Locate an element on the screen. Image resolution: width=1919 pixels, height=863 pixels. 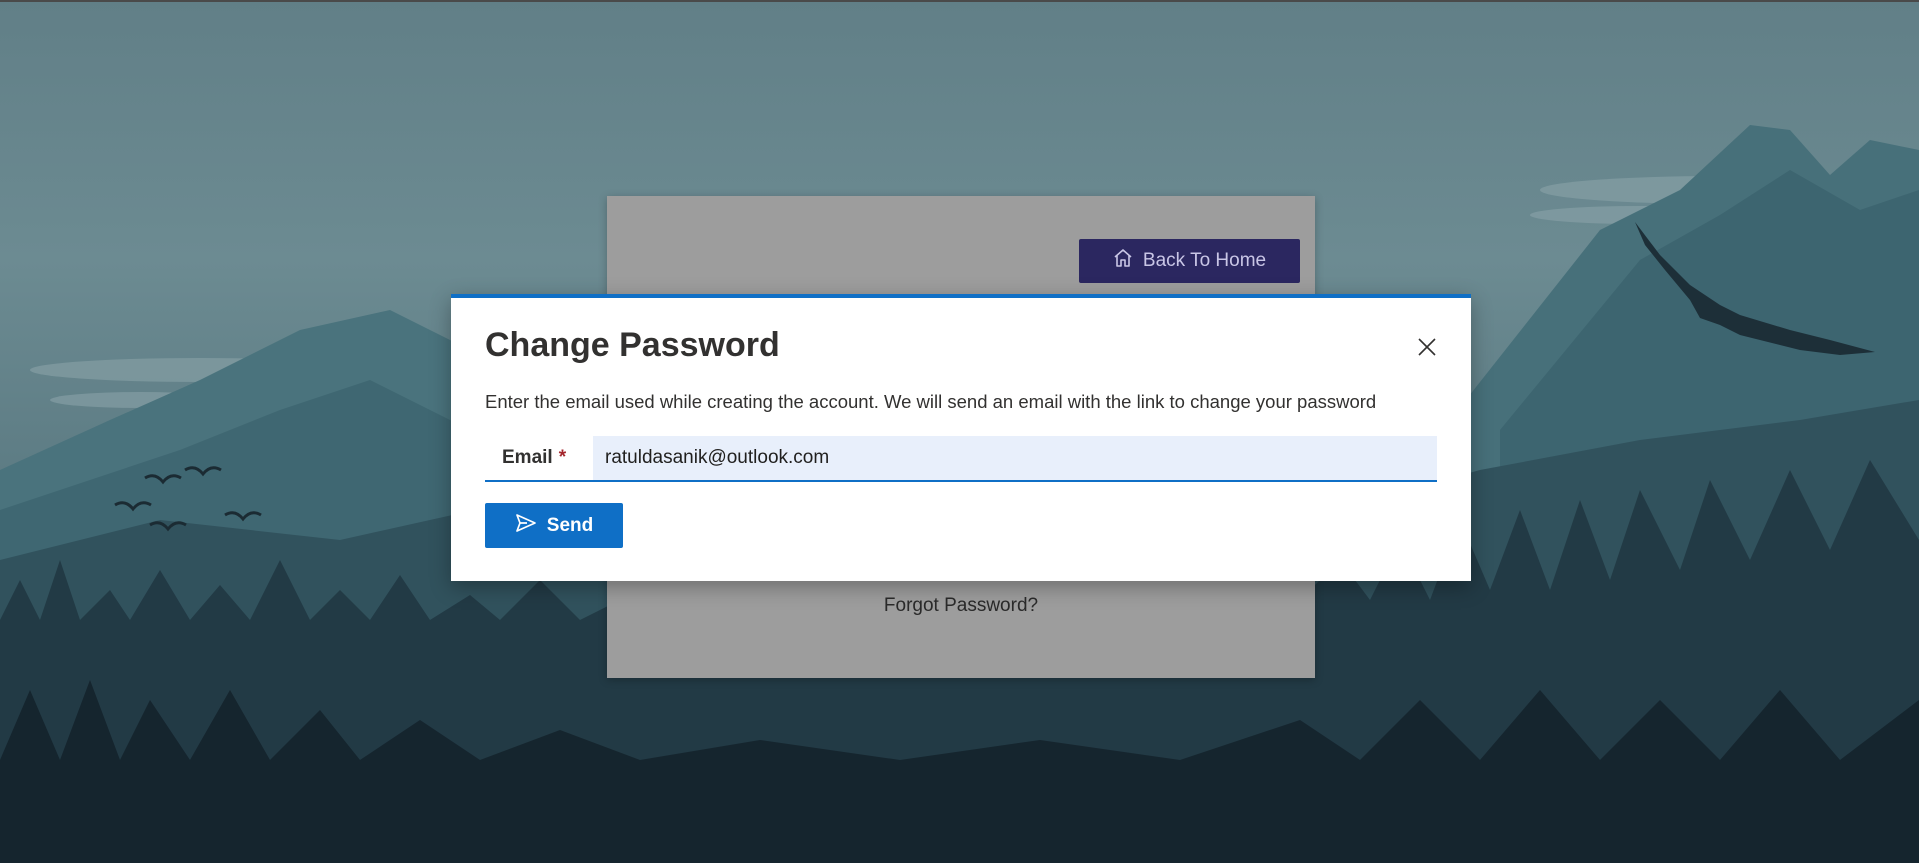
email-label-text: Email is located at coordinates (527, 457).